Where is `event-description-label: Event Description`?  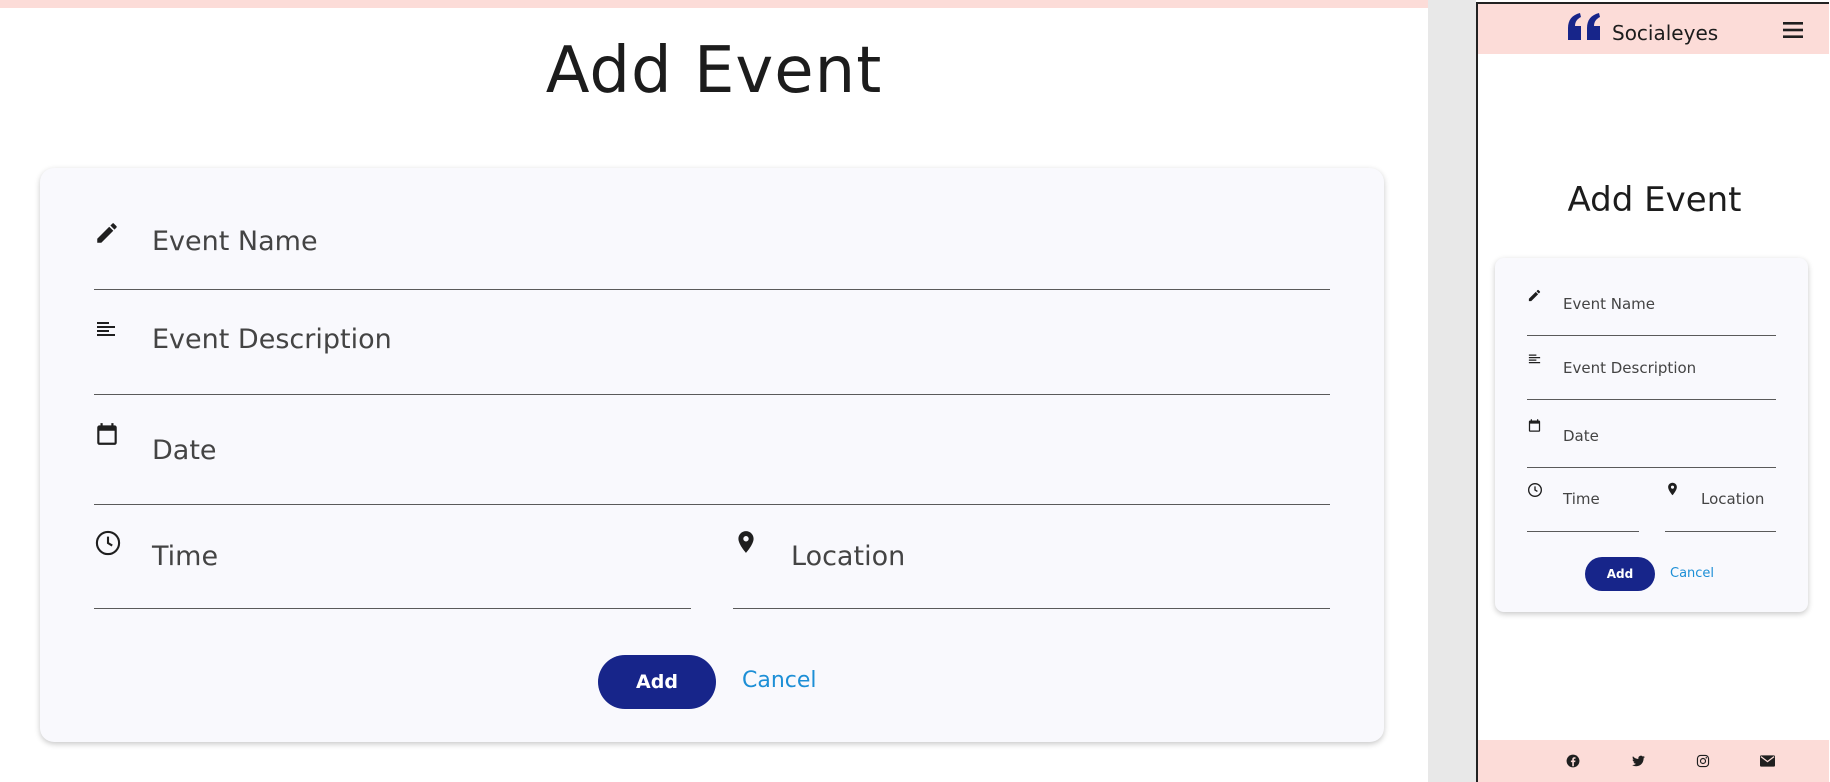 event-description-label: Event Description is located at coordinates (272, 339).